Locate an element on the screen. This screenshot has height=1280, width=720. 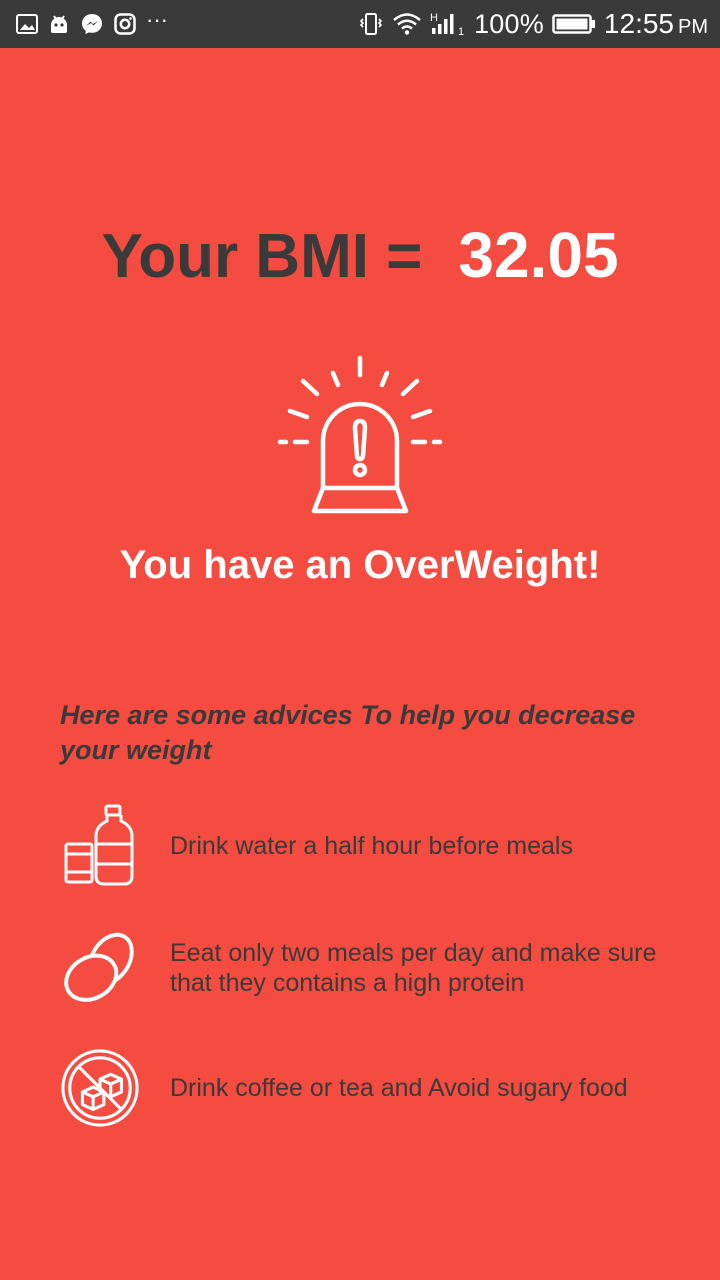
bmi-result-row: Your BMI = 32.05 is located at coordinates (360, 255).